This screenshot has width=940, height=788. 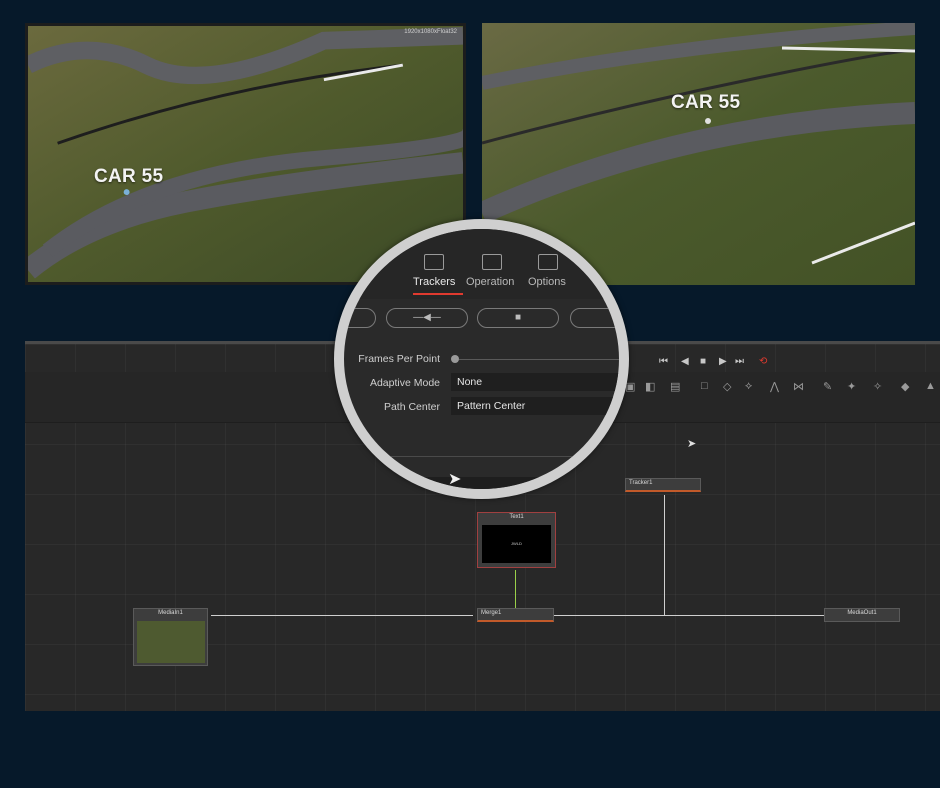 What do you see at coordinates (650, 386) in the screenshot?
I see `tool-icon: ◧` at bounding box center [650, 386].